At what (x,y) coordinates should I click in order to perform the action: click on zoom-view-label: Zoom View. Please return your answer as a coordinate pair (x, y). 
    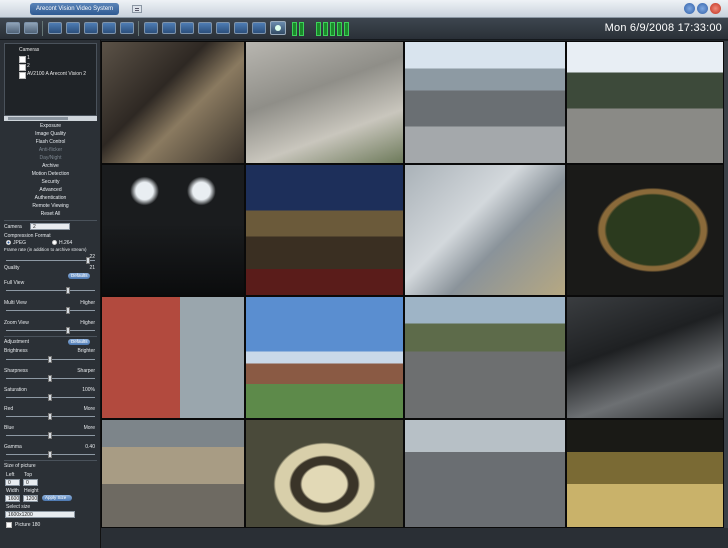
    Looking at the image, I should click on (16, 323).